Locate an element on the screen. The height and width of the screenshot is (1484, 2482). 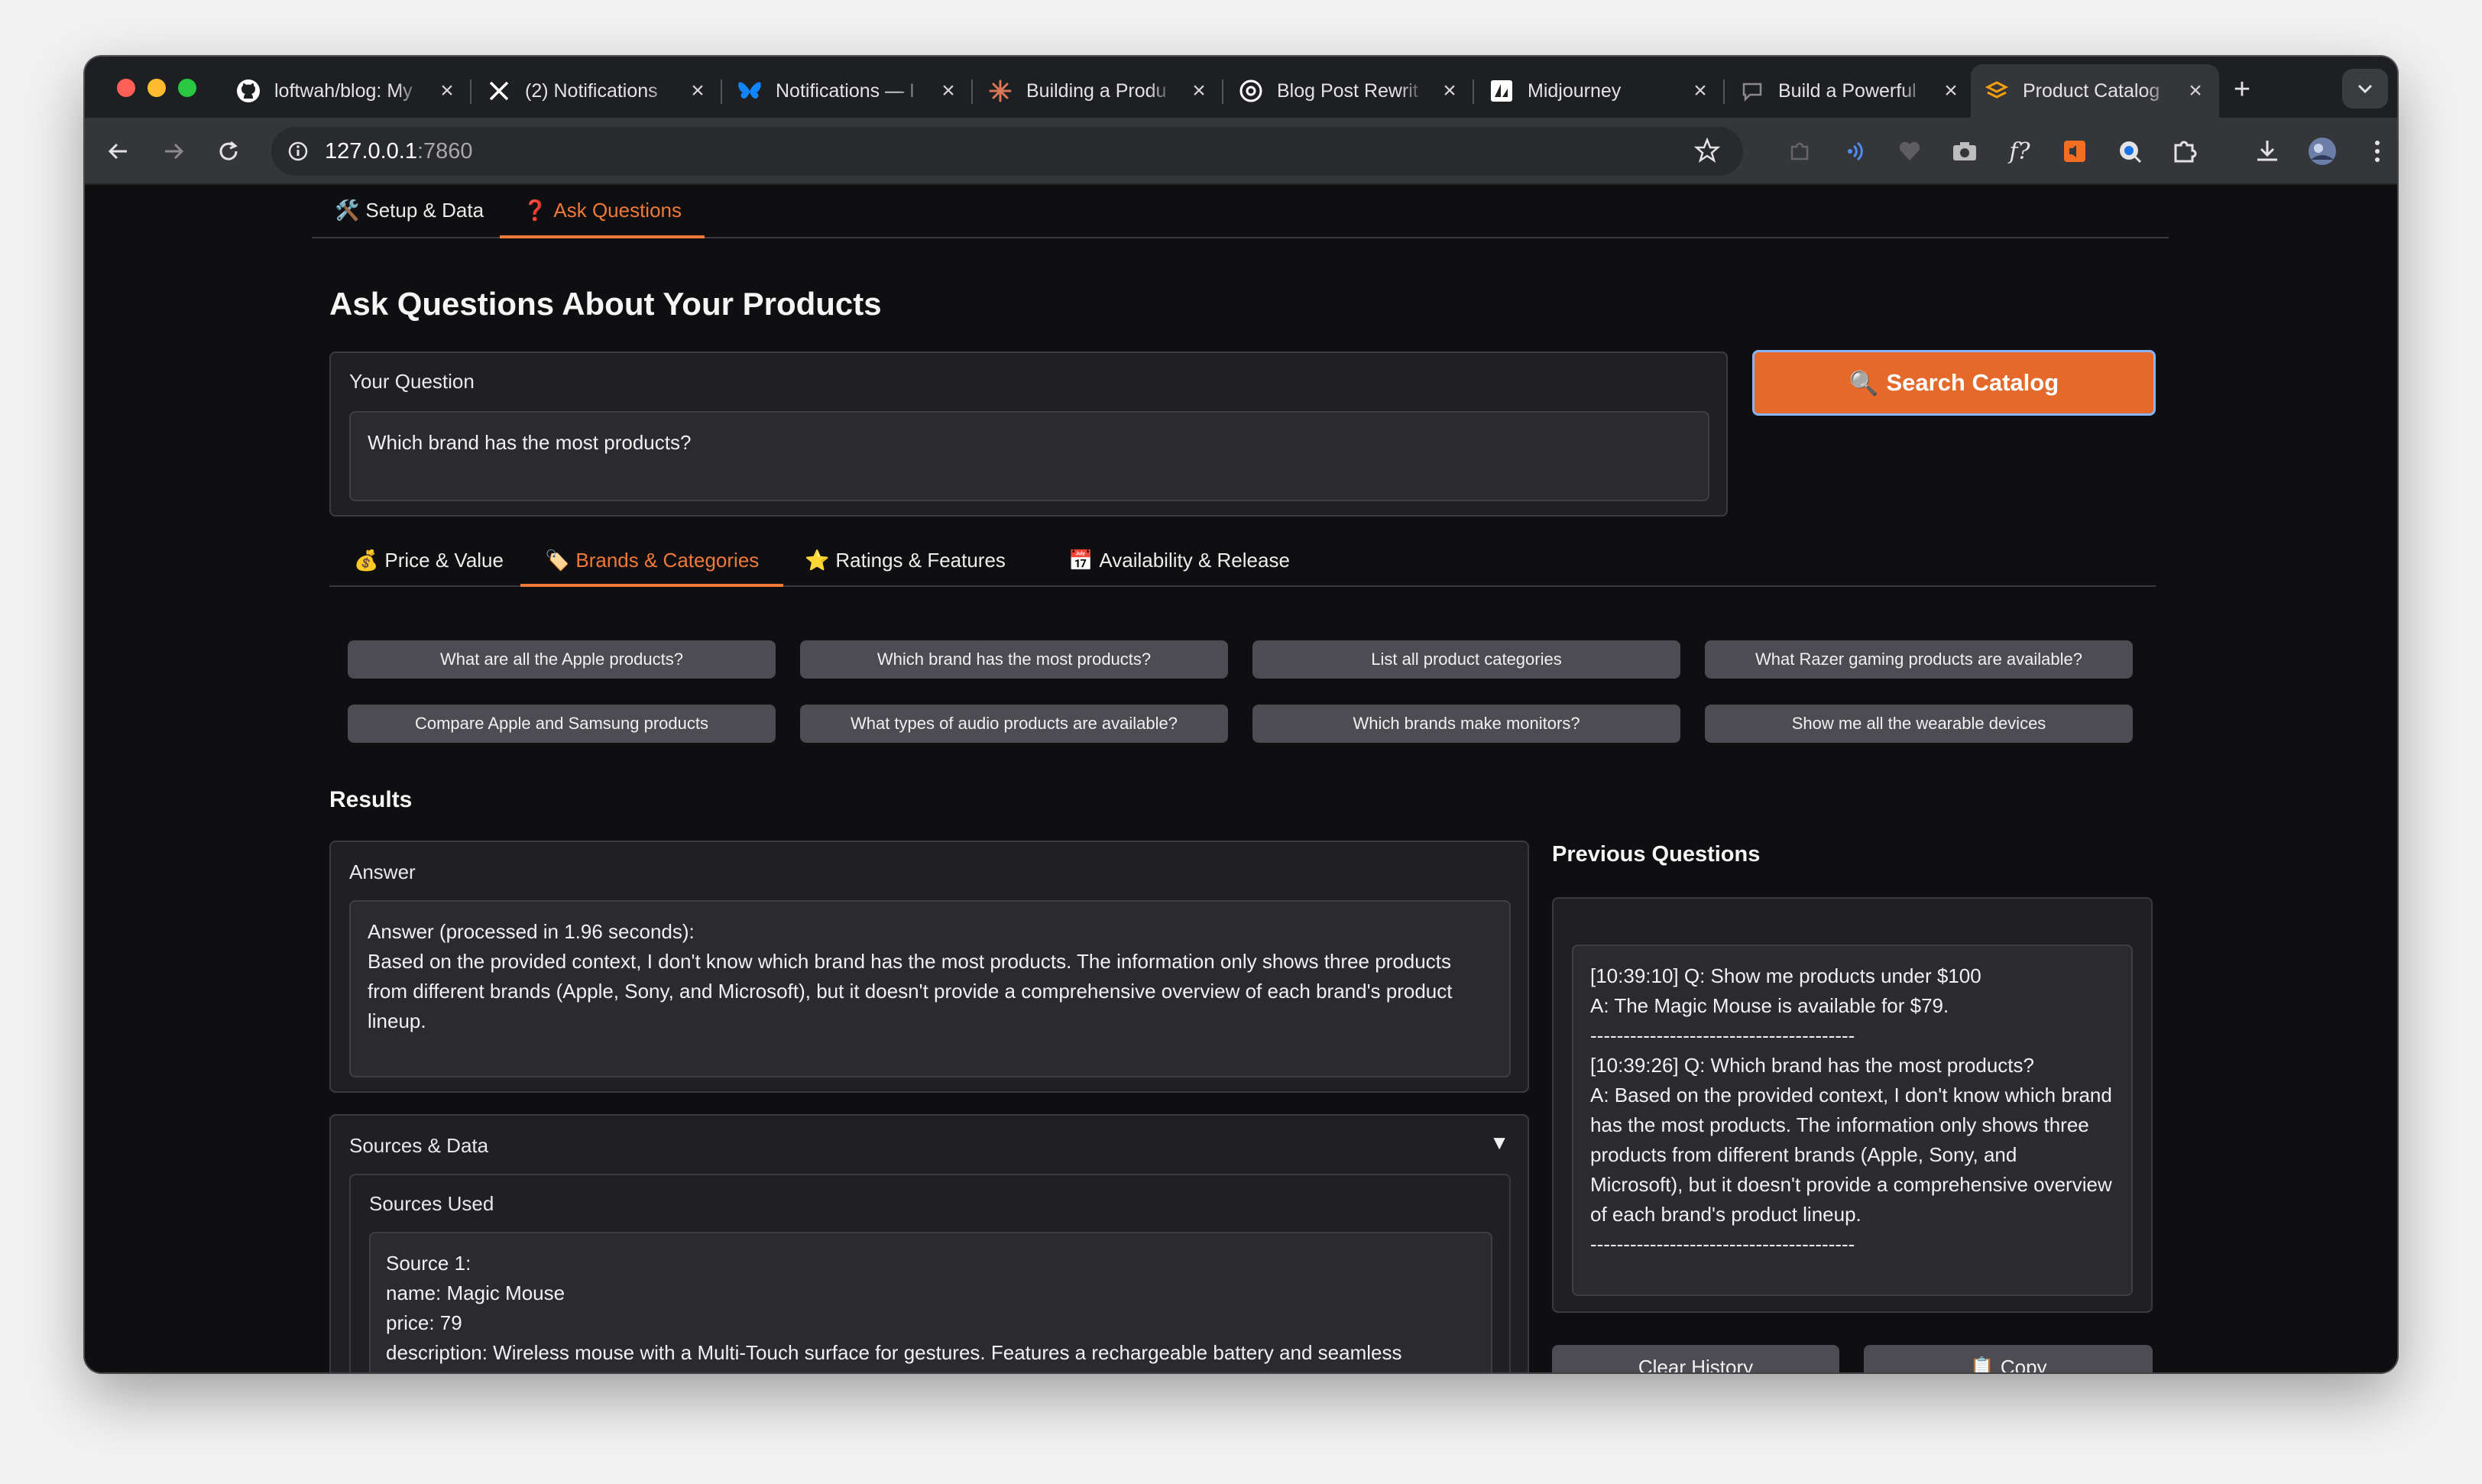
tab-brands-categories: 🏷️ Brands & Categories is located at coordinates (652, 566).